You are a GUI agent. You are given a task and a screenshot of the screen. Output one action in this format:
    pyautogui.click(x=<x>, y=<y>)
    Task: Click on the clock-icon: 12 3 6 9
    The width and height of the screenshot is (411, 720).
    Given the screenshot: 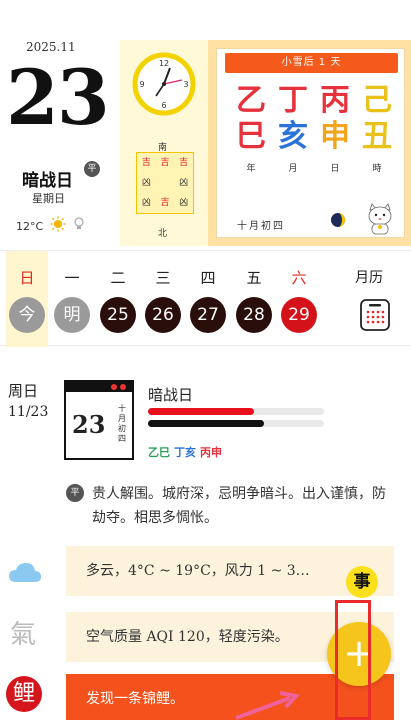 What is the action you would take?
    pyautogui.click(x=164, y=84)
    